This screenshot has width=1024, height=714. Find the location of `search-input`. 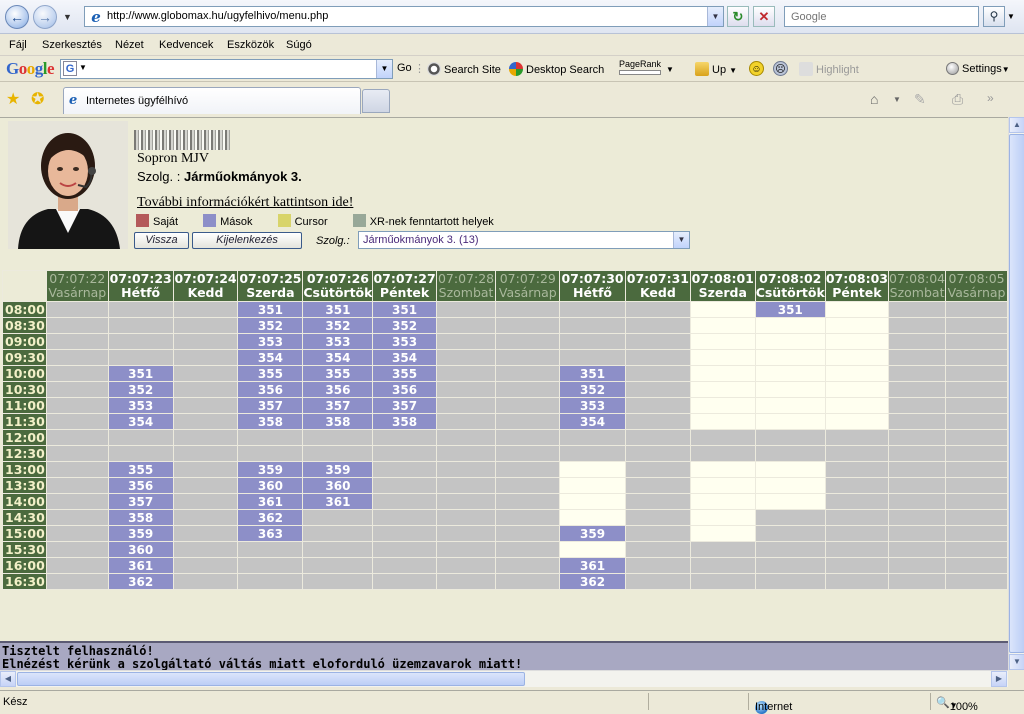

search-input is located at coordinates (881, 16).